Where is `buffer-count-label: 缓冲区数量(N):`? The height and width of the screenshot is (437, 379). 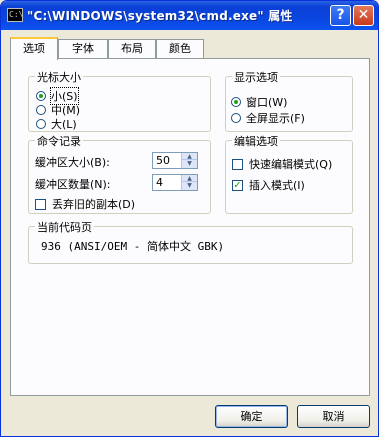
buffer-count-label: 缓冲区数量(N): is located at coordinates (73, 184).